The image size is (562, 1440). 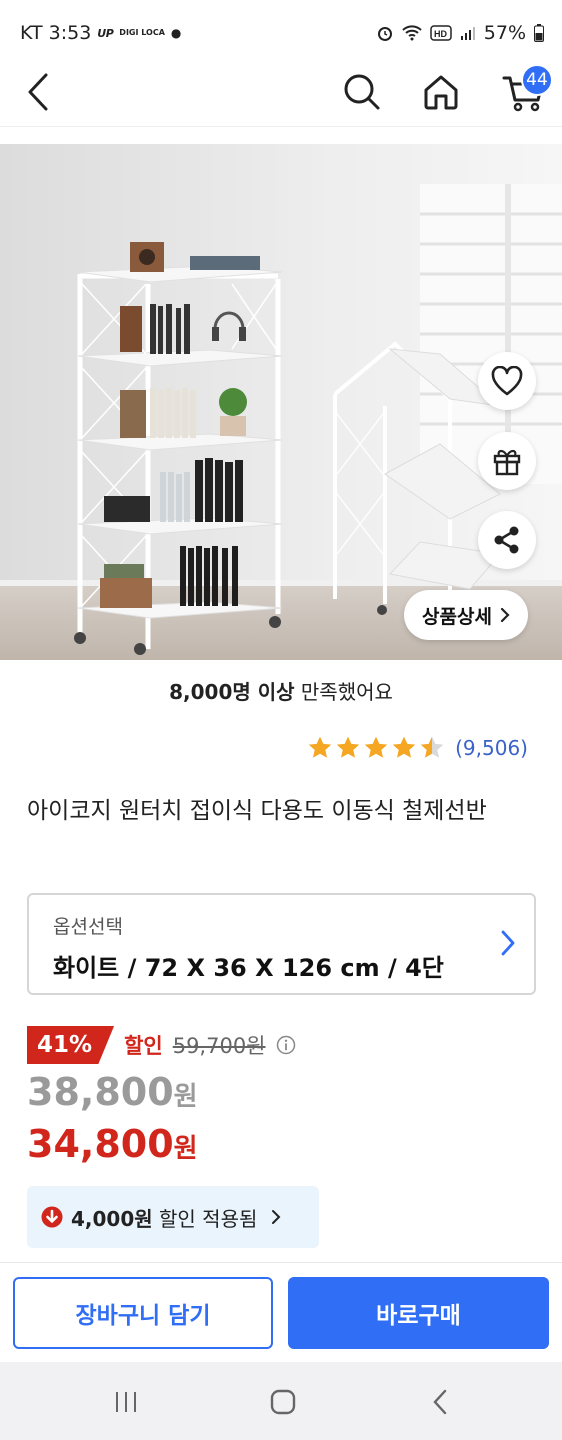 I want to click on buy-now-button: 바로구매, so click(x=418, y=1313).